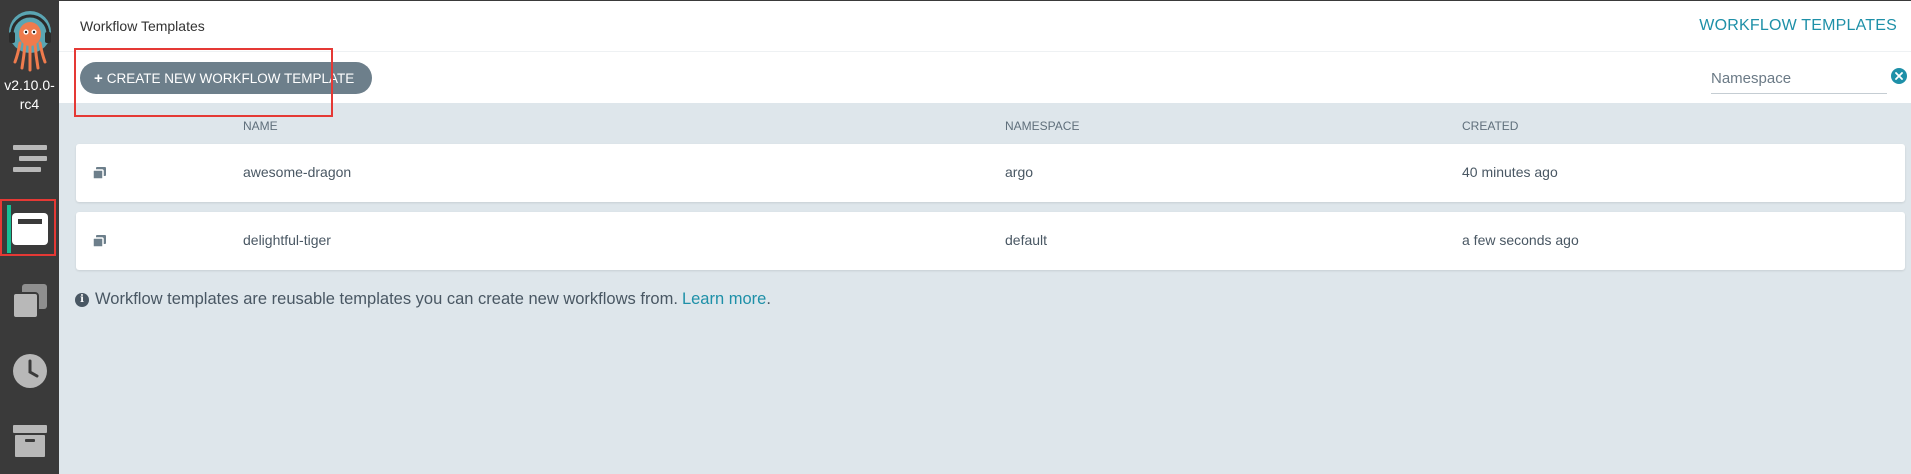 The image size is (1911, 474). What do you see at coordinates (985, 77) in the screenshot?
I see `toolbar: + CREATE NEW WORKFLOW TEMPLATE` at bounding box center [985, 77].